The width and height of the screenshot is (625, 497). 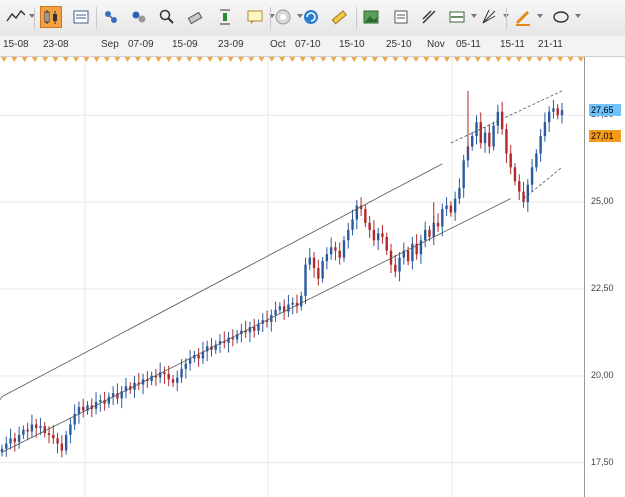 What do you see at coordinates (111, 17) in the screenshot?
I see `indicators-button` at bounding box center [111, 17].